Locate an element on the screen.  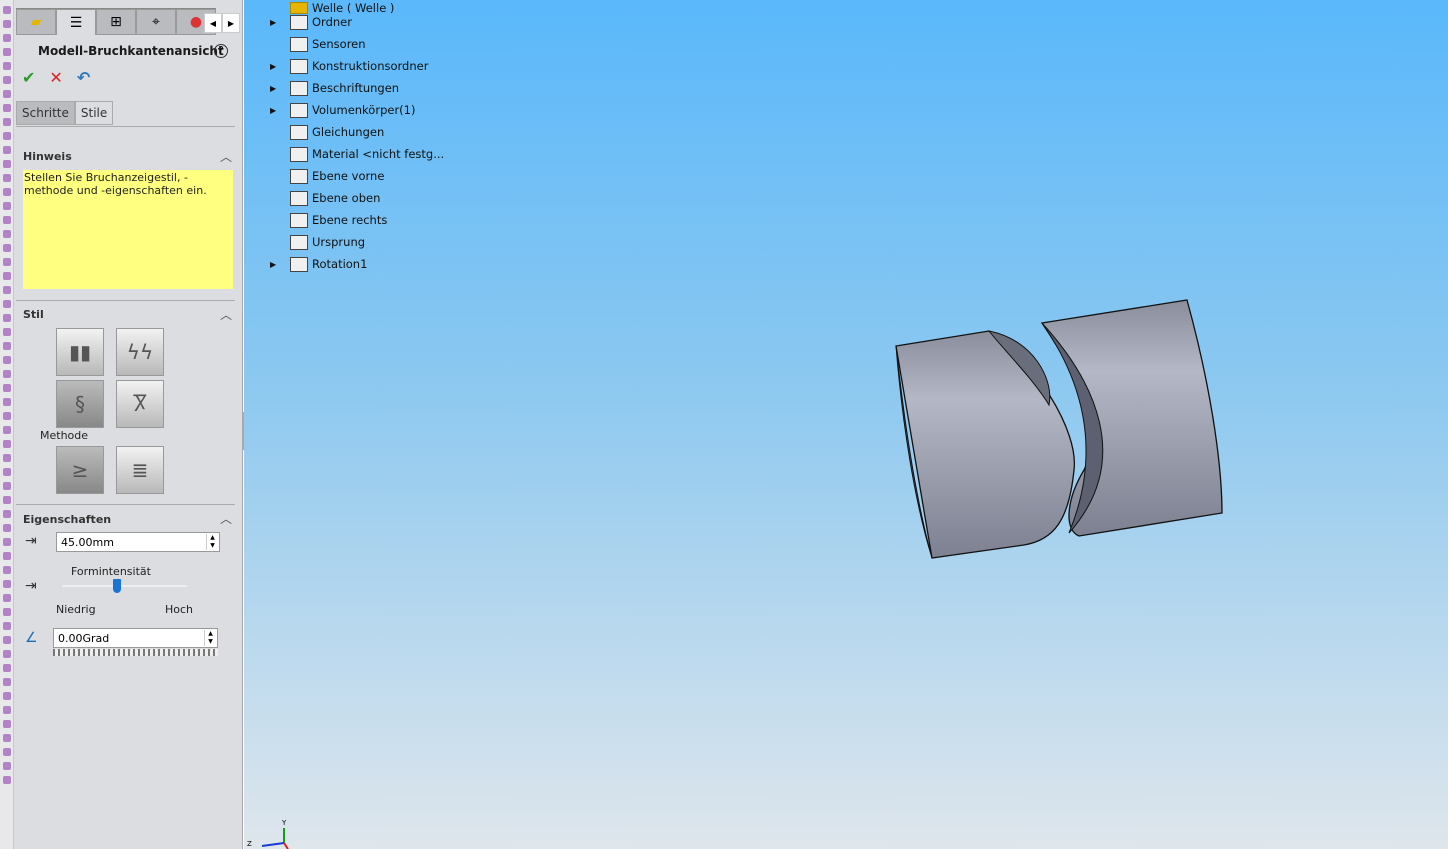
intensity-slider-track is located at coordinates (124, 586).